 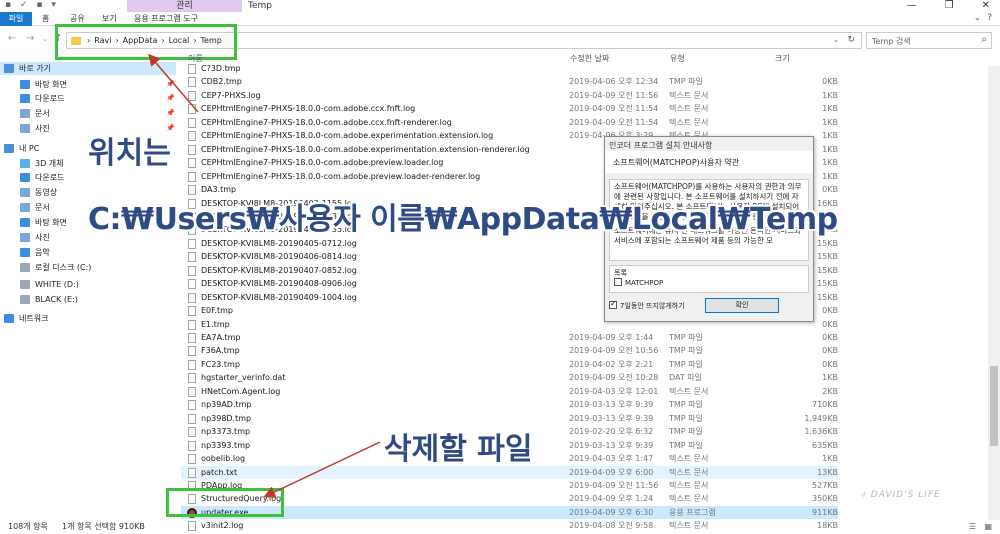 What do you see at coordinates (226, 405) in the screenshot?
I see `file-name: np39AD.tmp` at bounding box center [226, 405].